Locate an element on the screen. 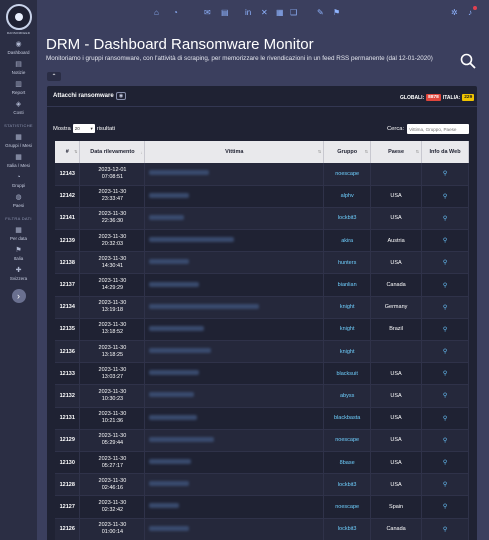 This screenshot has height=540, width=489. table-row: 12142 2023-11-30 23:33:47 alphv USA ⚲ is located at coordinates (262, 196).